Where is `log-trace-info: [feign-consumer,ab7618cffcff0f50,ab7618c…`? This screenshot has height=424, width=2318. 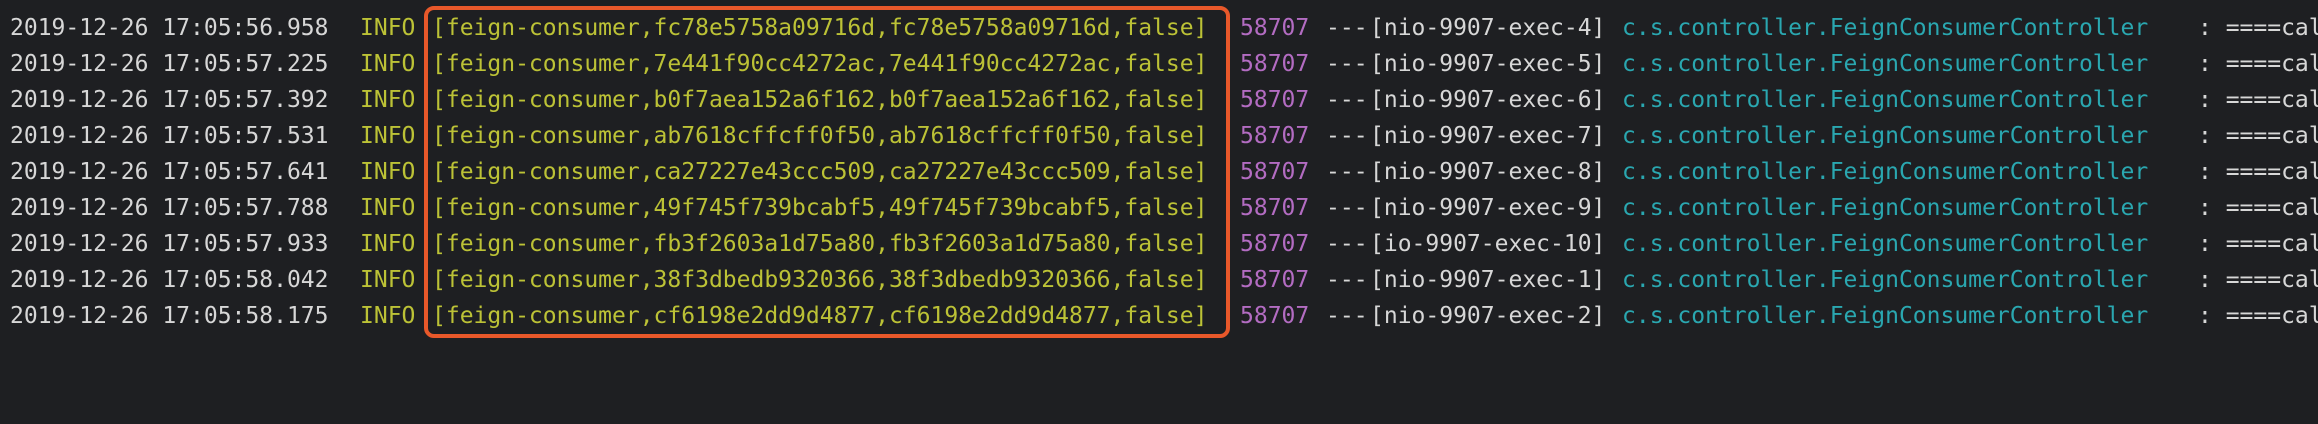
log-trace-info: [feign-consumer,ab7618cffcff0f50,ab7618c… is located at coordinates (820, 136).